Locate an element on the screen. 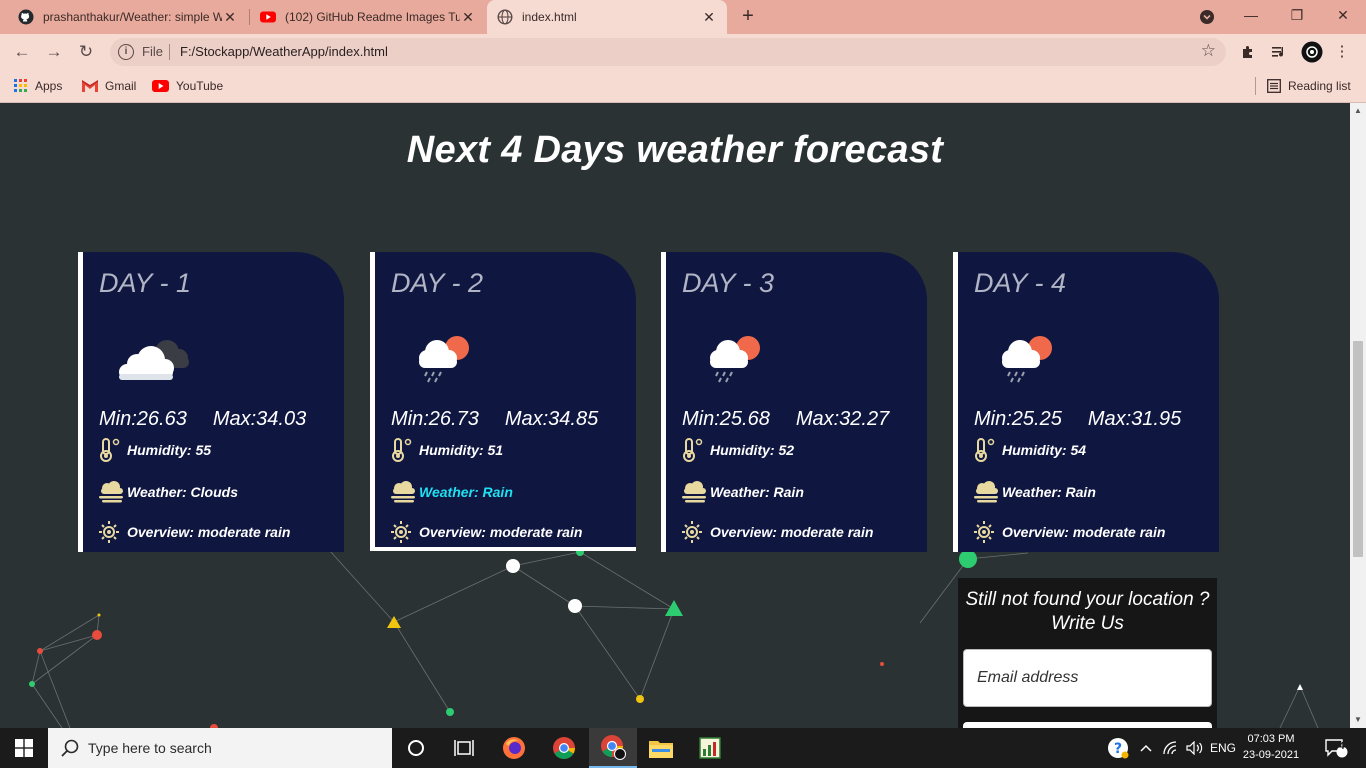 This screenshot has height=768, width=1366. chrome-icon is located at coordinates (564, 748).